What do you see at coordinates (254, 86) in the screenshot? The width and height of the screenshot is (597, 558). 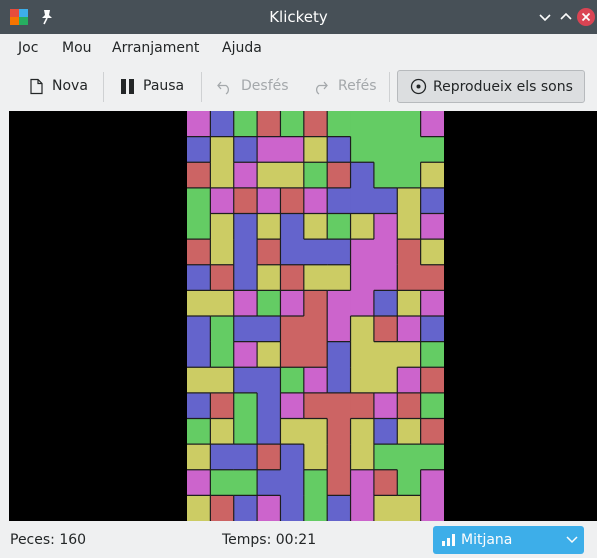 I see `undo-button: Desfés` at bounding box center [254, 86].